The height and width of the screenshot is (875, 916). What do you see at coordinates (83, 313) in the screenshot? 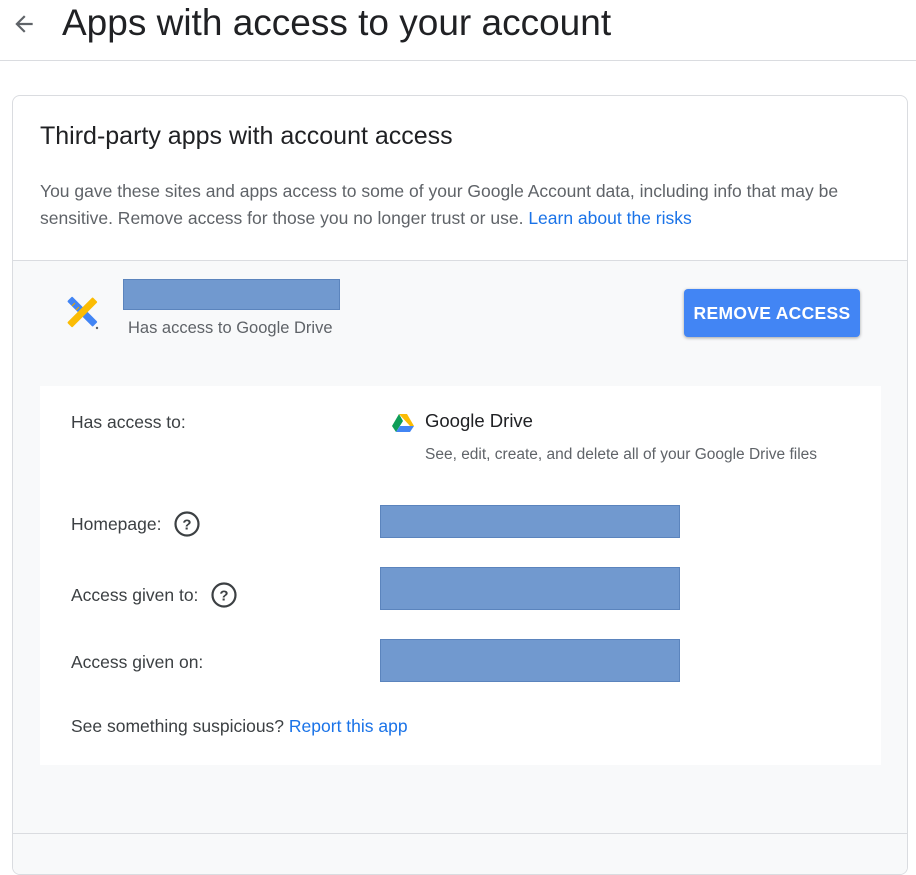
I see `pencil-ruler-icon` at bounding box center [83, 313].